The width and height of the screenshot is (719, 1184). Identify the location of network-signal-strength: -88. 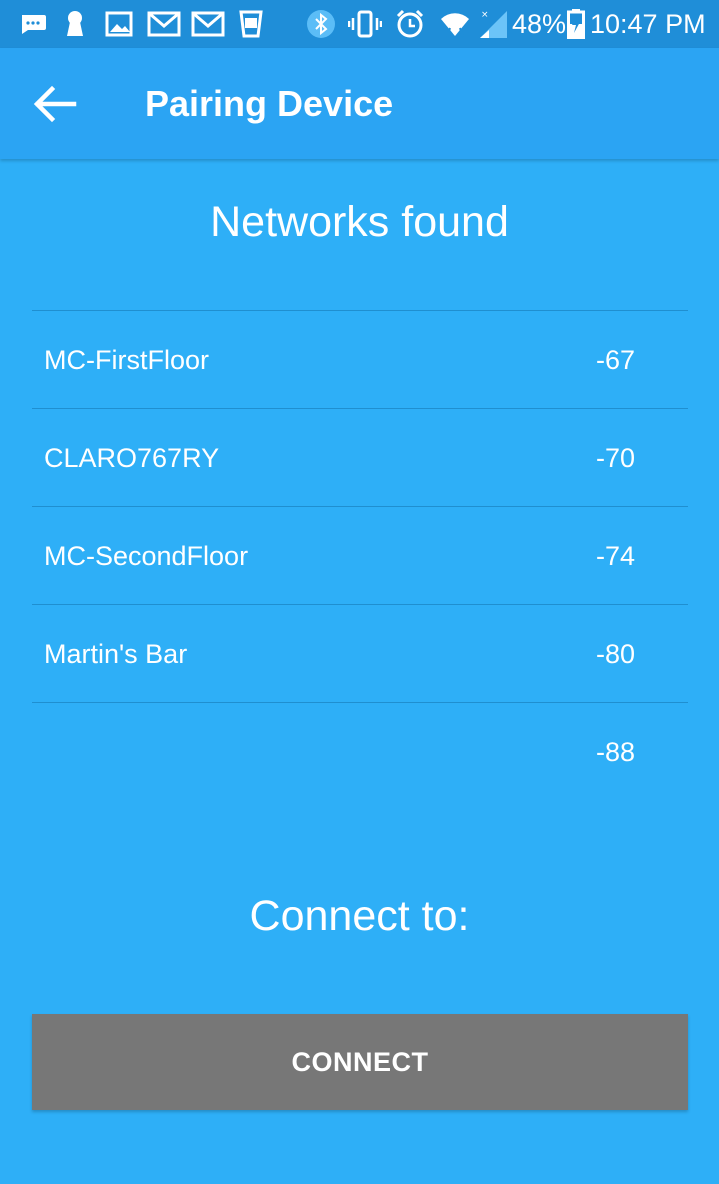
(615, 752).